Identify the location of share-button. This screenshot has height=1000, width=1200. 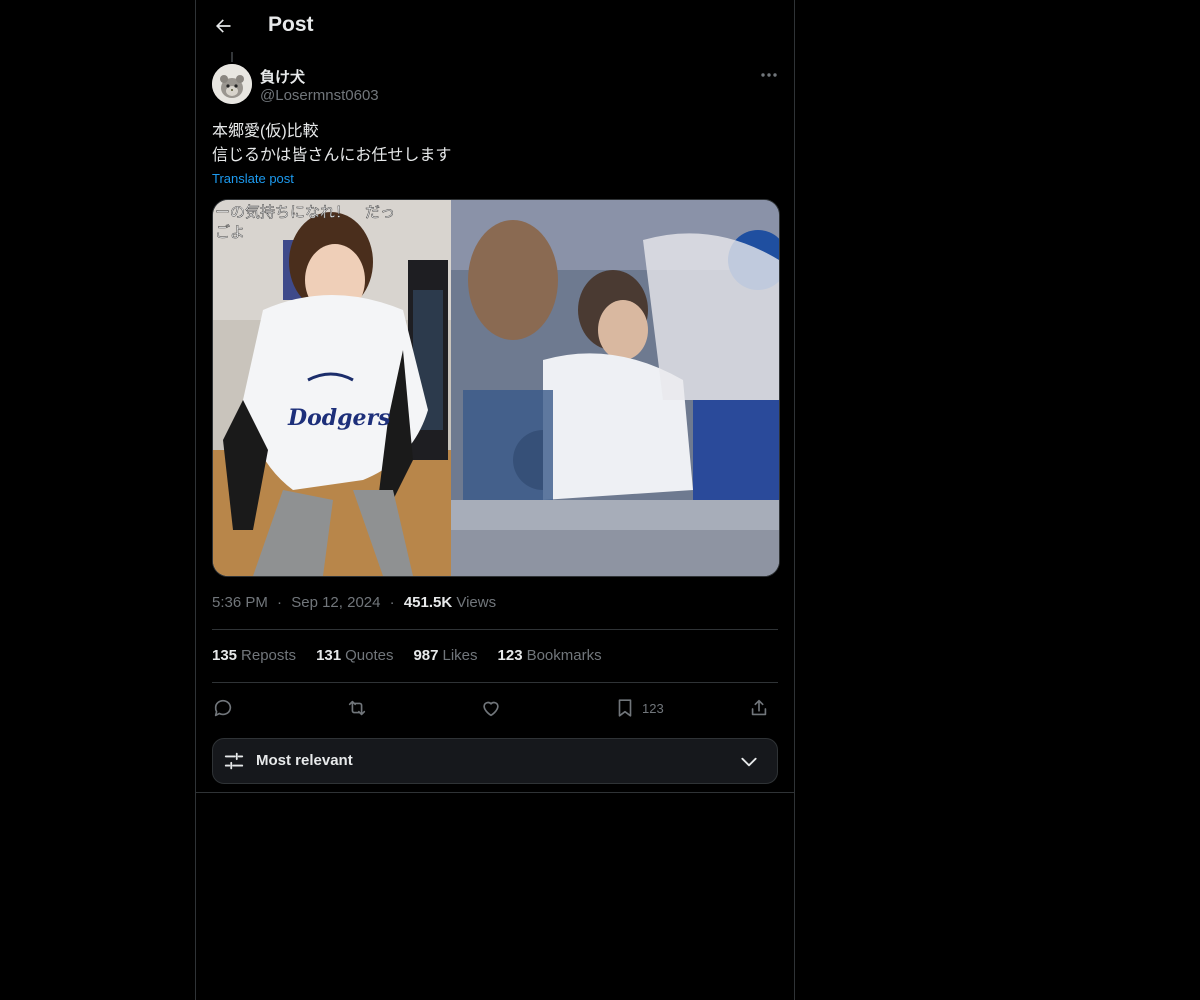
(759, 708).